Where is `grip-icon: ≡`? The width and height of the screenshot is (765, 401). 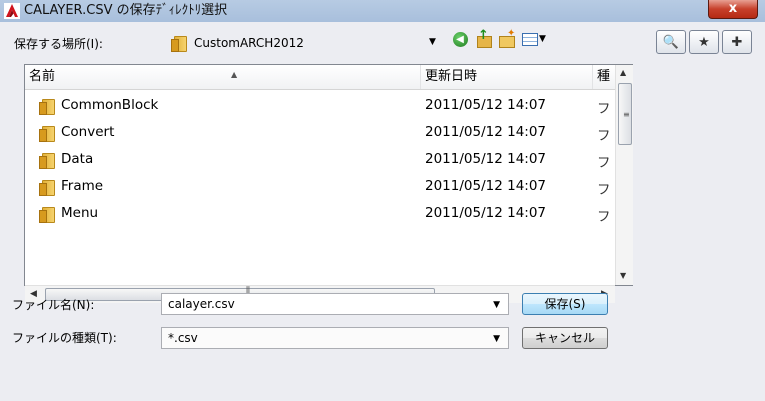
grip-icon: ≡ is located at coordinates (626, 114).